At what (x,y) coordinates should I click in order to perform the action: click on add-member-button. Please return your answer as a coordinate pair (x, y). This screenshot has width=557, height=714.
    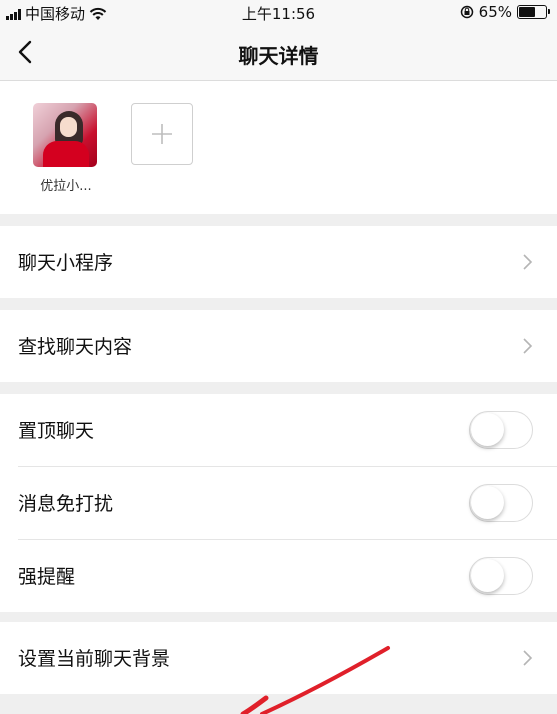
    Looking at the image, I should click on (162, 134).